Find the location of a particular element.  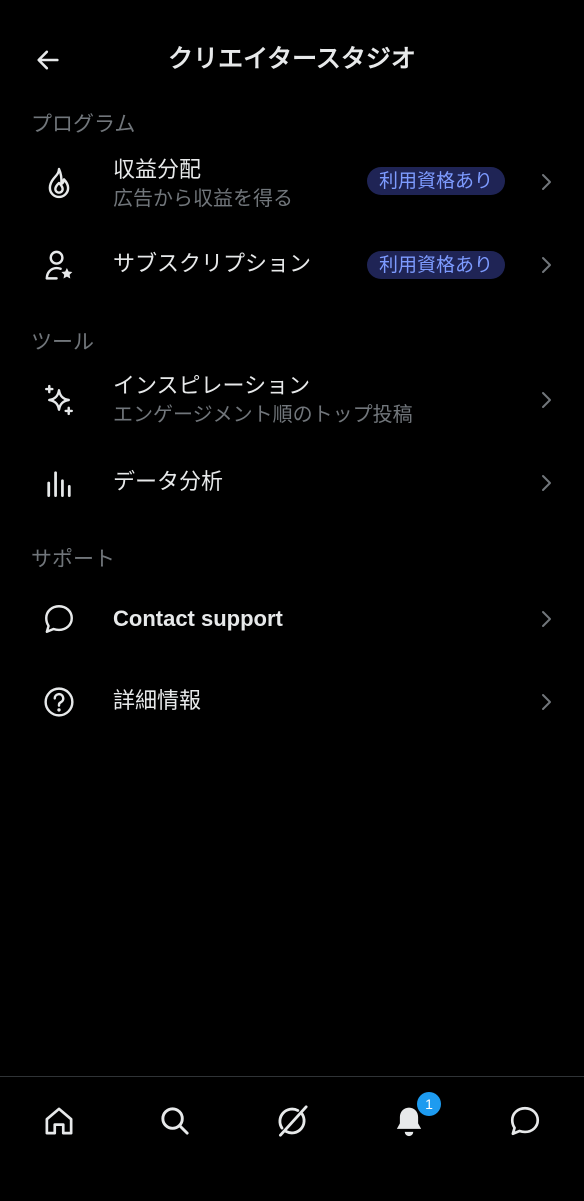

contact-support-text: Contact support is located at coordinates (198, 619).